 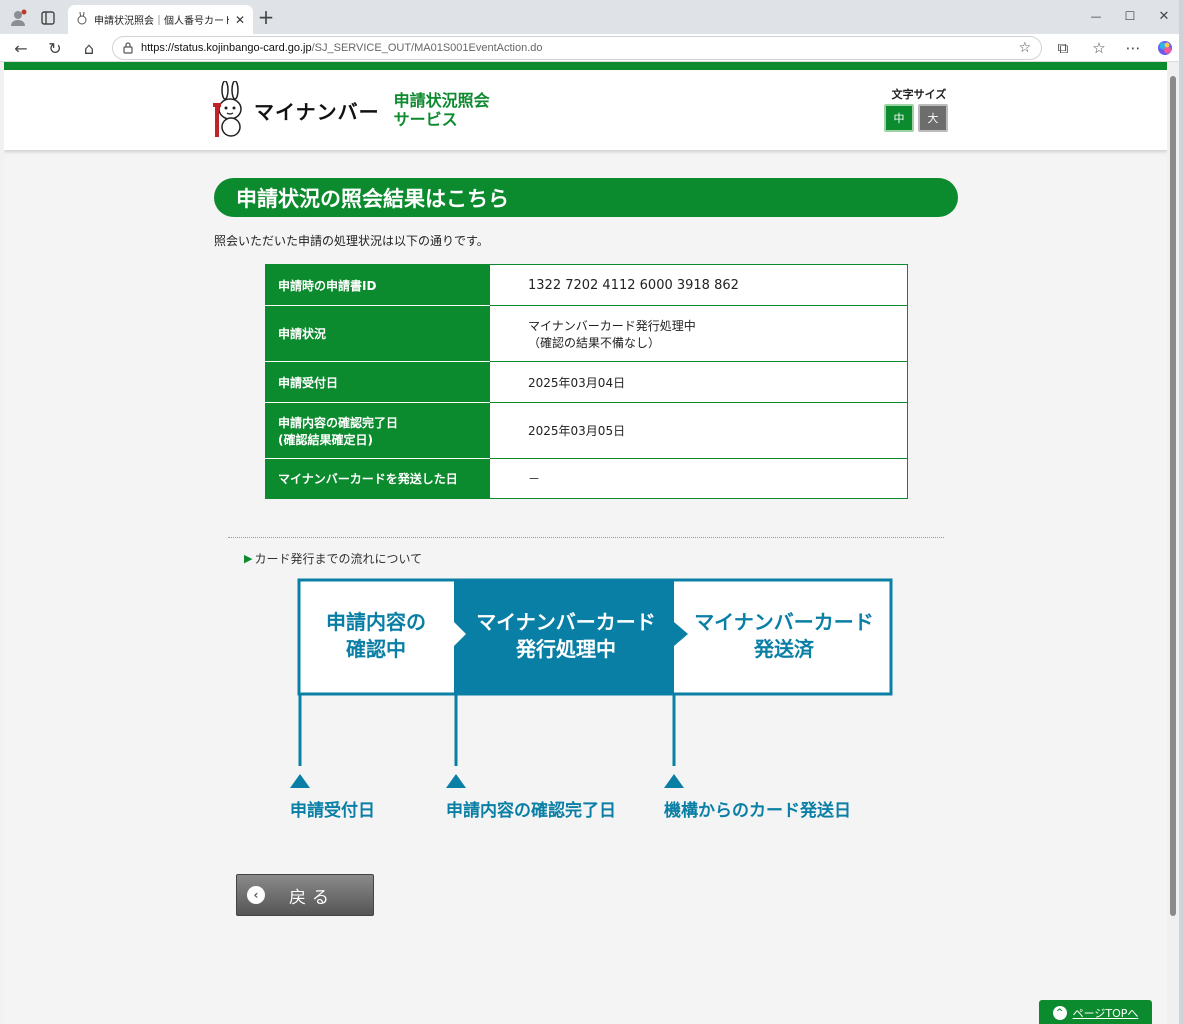 What do you see at coordinates (698, 430) in the screenshot?
I see `confirmation-date-value: 2025年03月05日` at bounding box center [698, 430].